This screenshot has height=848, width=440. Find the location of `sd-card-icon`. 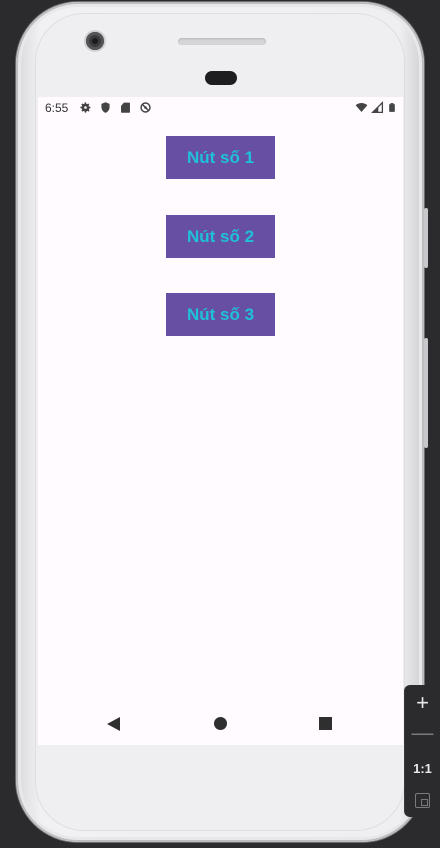

sd-card-icon is located at coordinates (125, 107).